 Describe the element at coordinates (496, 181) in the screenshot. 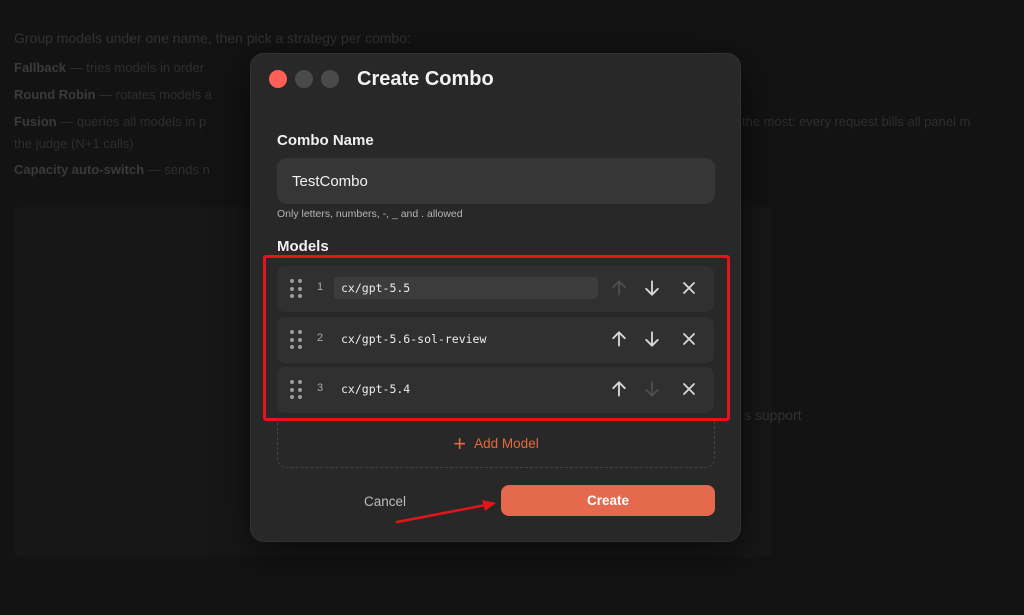

I see `combo-name-input: TestCombo` at that location.